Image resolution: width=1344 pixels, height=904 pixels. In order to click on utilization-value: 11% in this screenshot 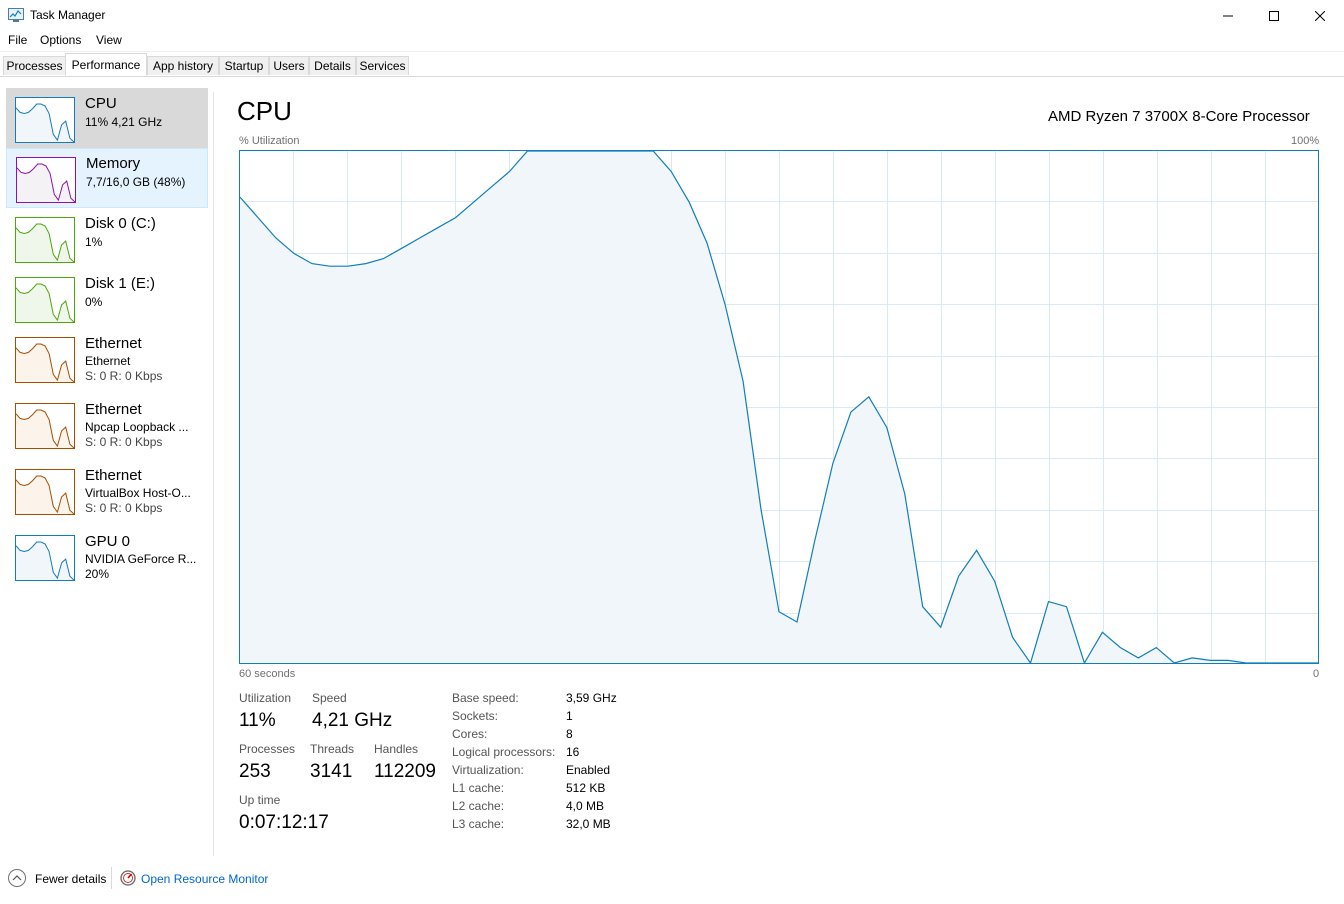, I will do `click(257, 720)`.